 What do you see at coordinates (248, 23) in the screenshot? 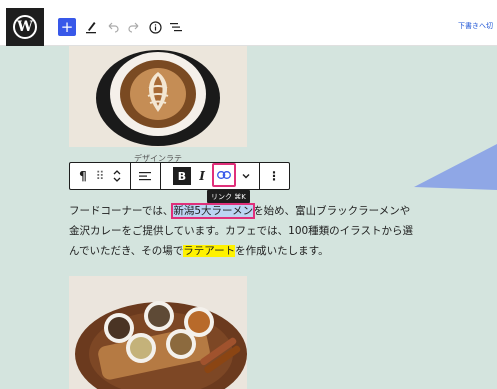
I see `editor-top-toolbar: W + 下書きへ切` at bounding box center [248, 23].